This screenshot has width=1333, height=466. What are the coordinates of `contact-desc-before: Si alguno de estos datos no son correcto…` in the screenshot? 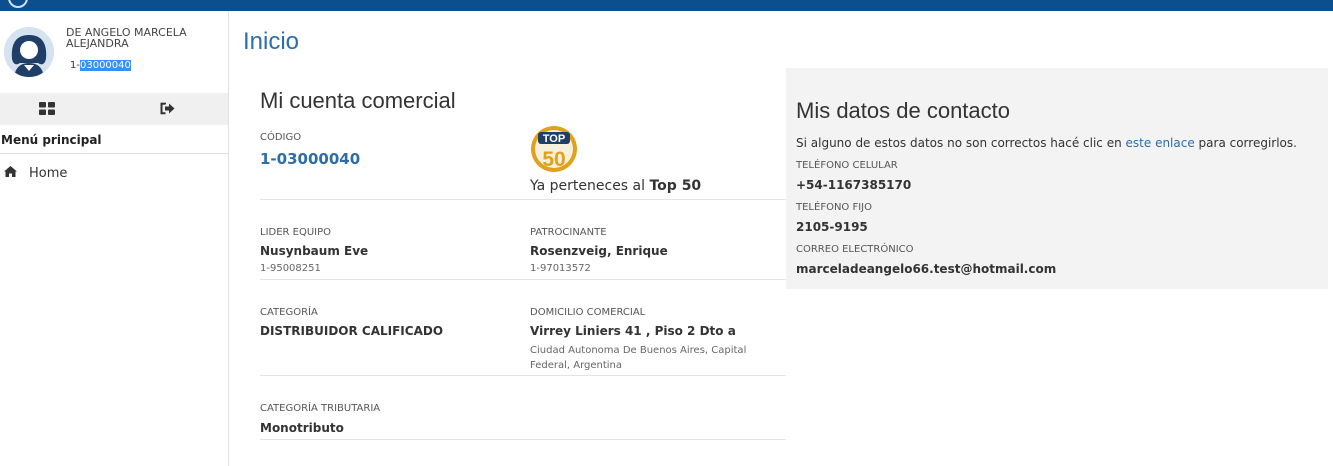 It's located at (961, 143).